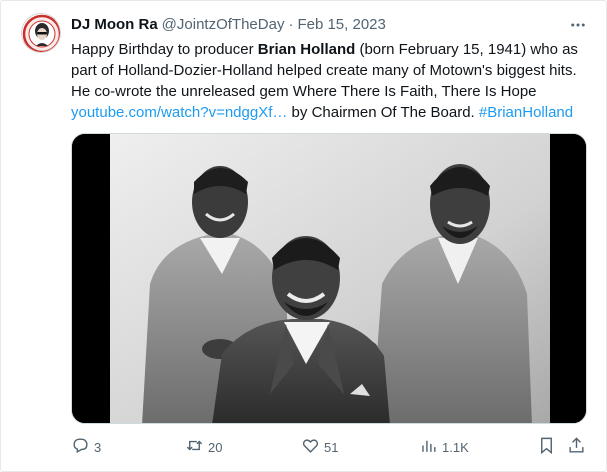  What do you see at coordinates (578, 25) in the screenshot?
I see `more-icon` at bounding box center [578, 25].